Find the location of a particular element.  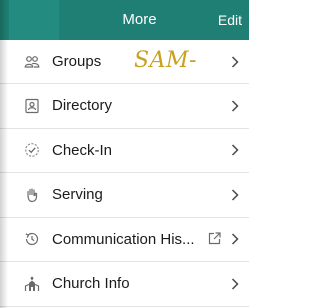

groups-icon is located at coordinates (32, 61).